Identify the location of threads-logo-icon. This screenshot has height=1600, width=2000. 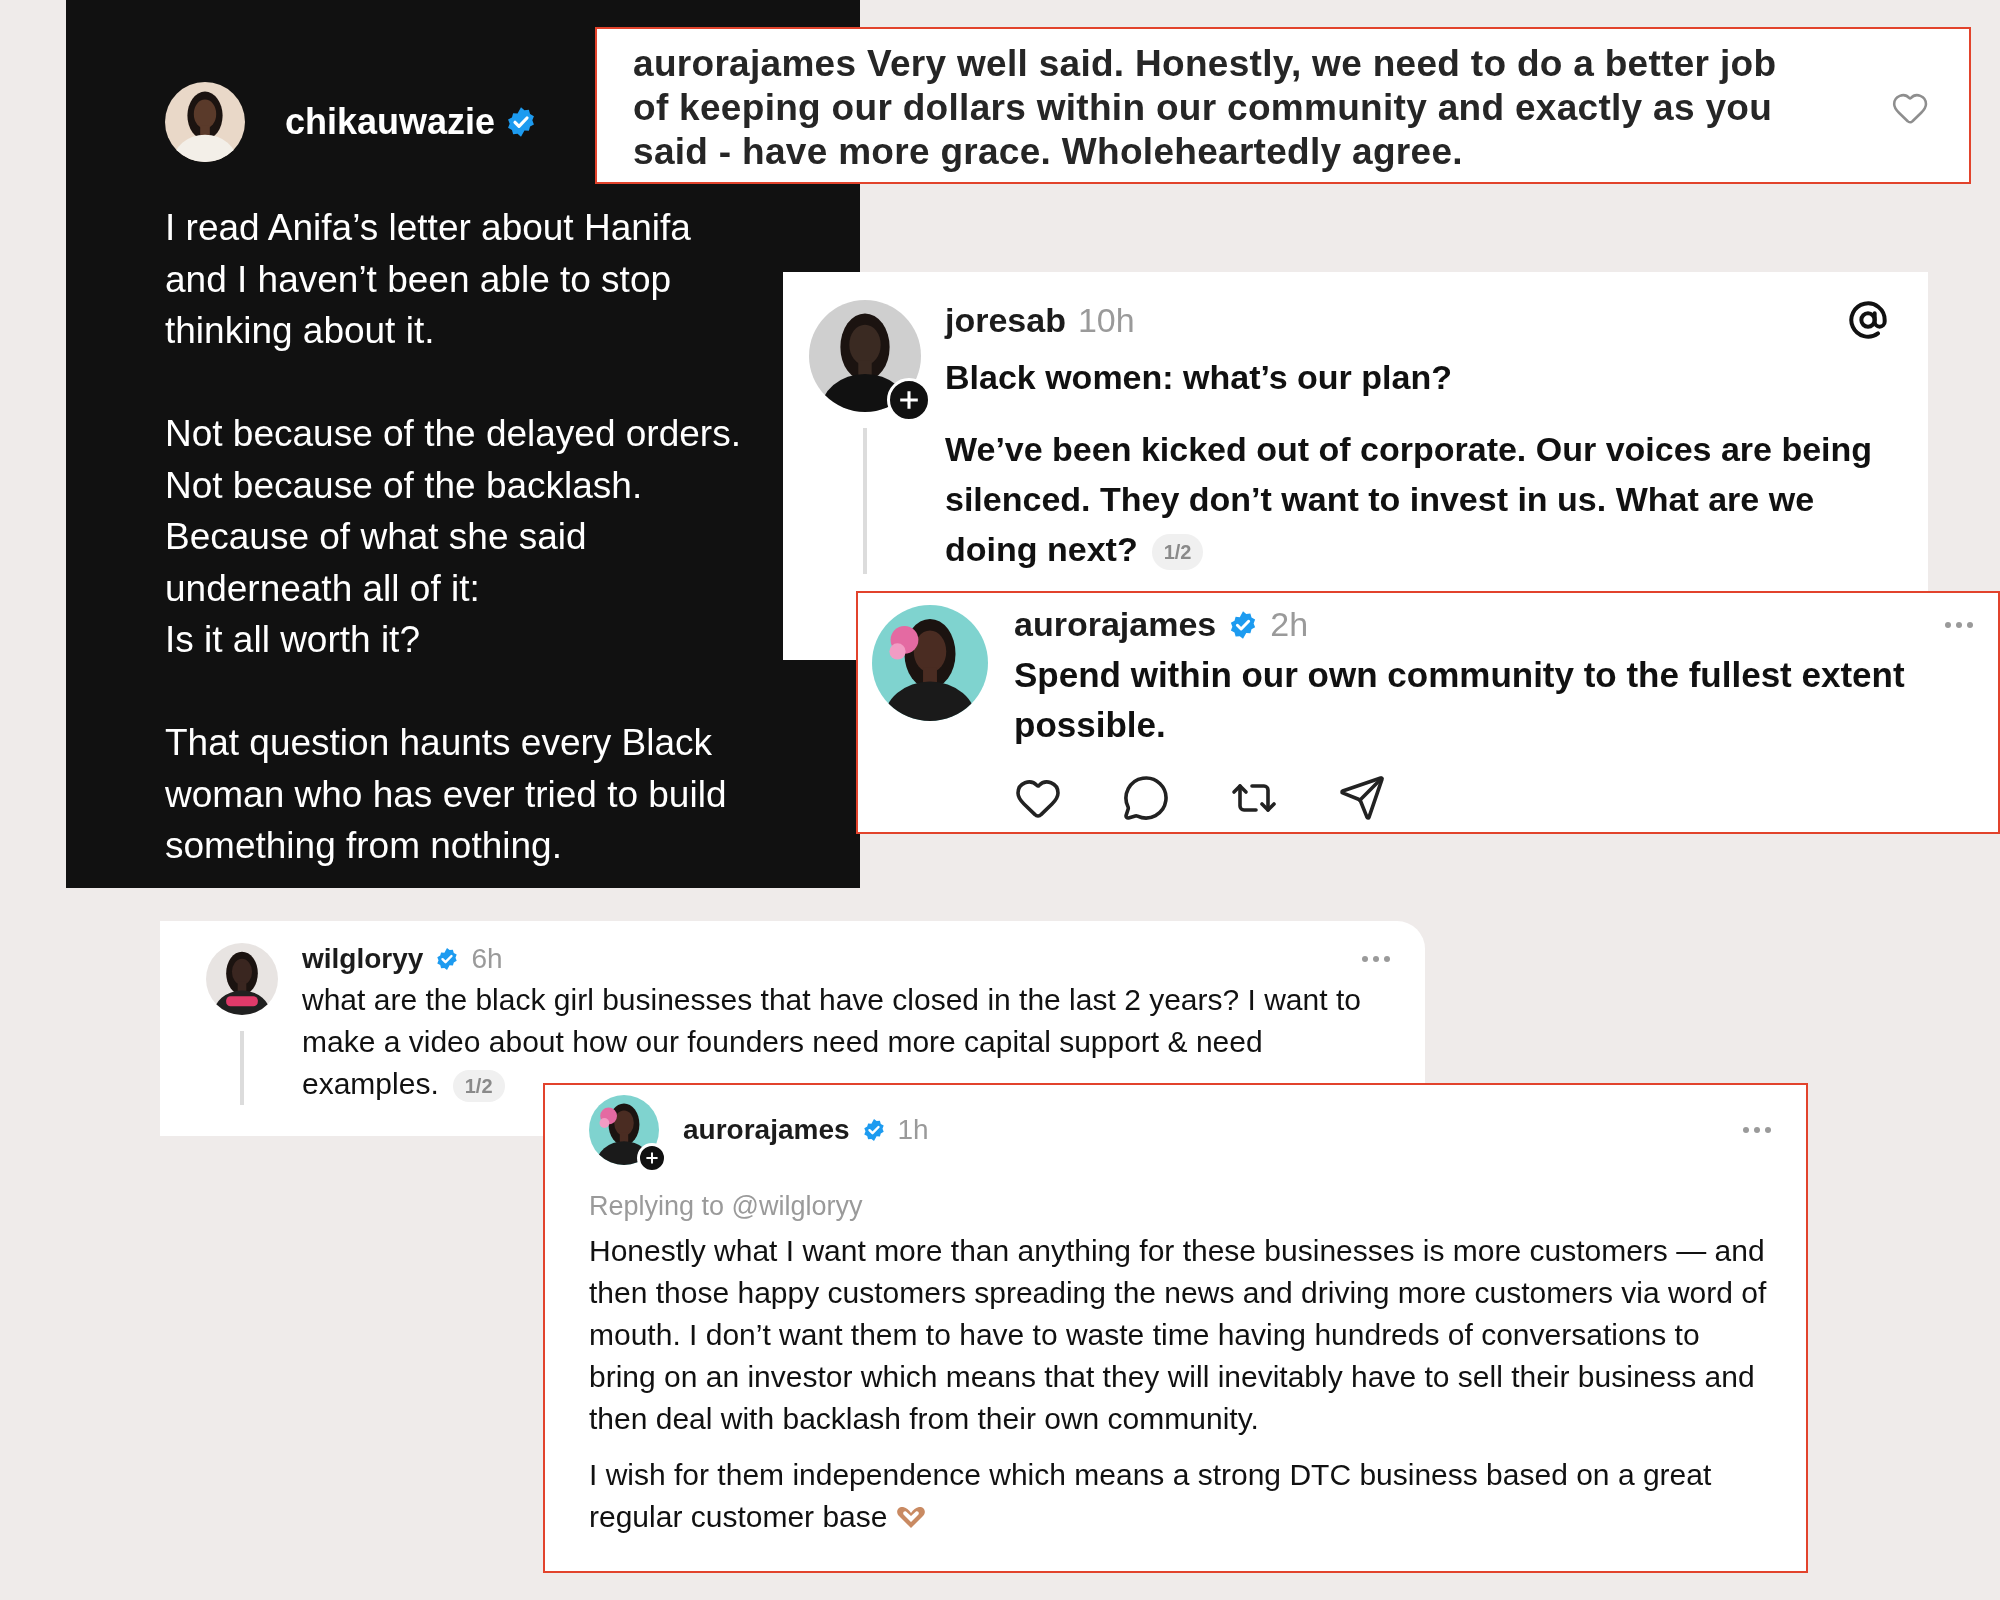
(1868, 320).